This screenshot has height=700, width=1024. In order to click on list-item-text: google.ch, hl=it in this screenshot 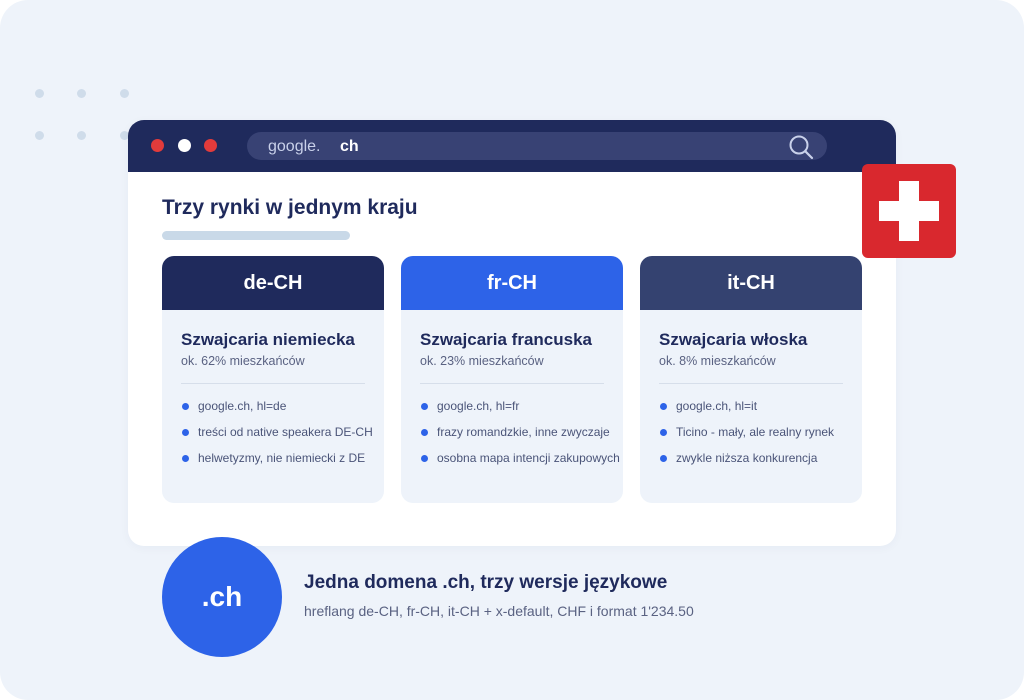, I will do `click(717, 406)`.